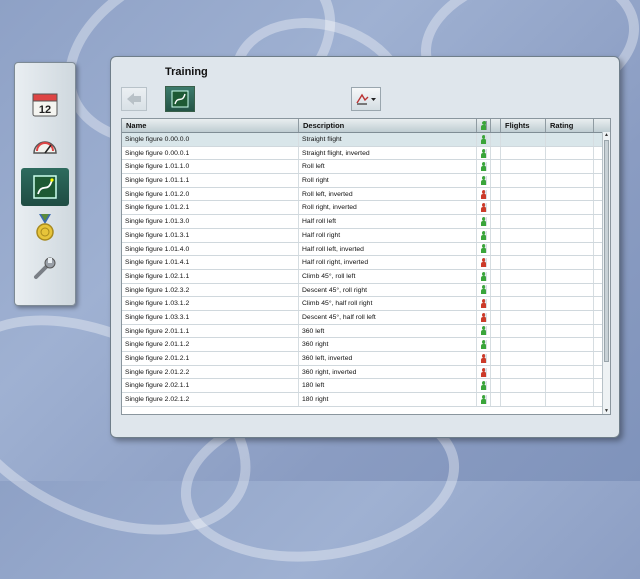 Image resolution: width=640 pixels, height=579 pixels. I want to click on table-row: Single figure 1.01.3.1 Half roll right, so click(366, 235).